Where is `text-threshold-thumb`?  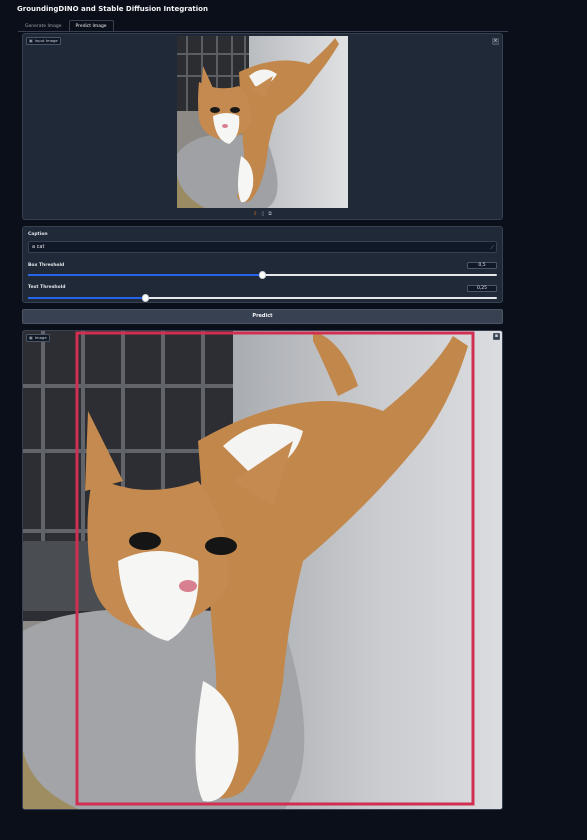
text-threshold-thumb is located at coordinates (145, 298).